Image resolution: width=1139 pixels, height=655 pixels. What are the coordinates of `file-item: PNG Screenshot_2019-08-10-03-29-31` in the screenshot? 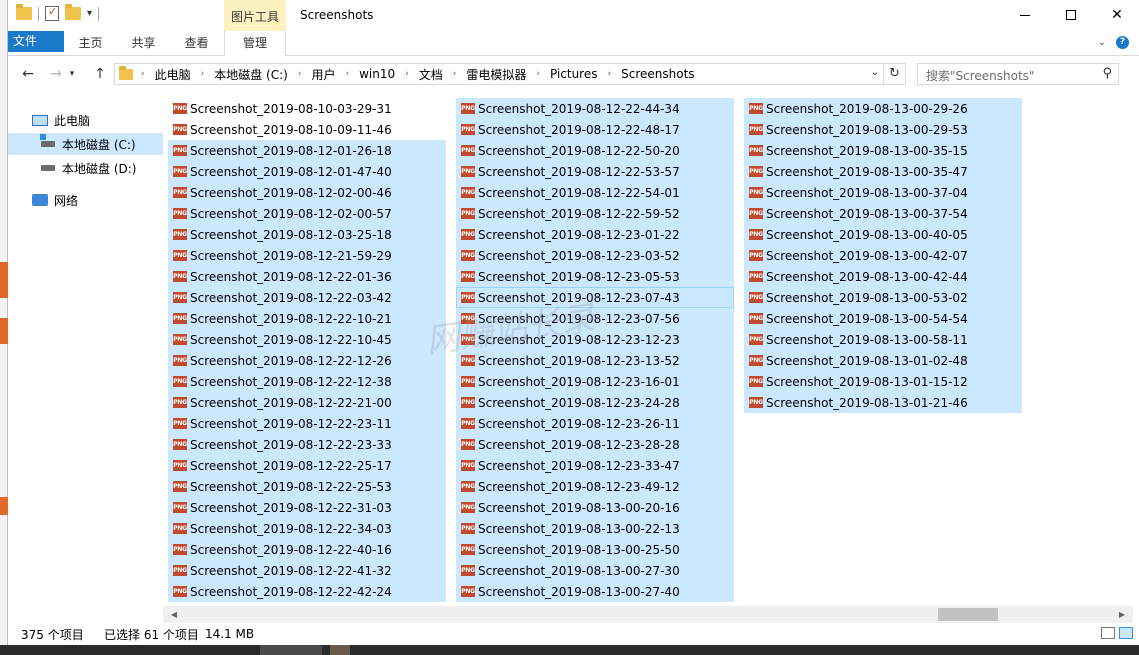 It's located at (307, 108).